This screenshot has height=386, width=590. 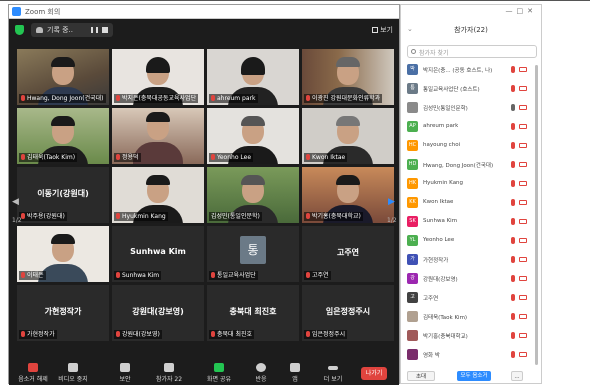 What do you see at coordinates (468, 355) in the screenshot?
I see `participant-row: 영화 박` at bounding box center [468, 355].